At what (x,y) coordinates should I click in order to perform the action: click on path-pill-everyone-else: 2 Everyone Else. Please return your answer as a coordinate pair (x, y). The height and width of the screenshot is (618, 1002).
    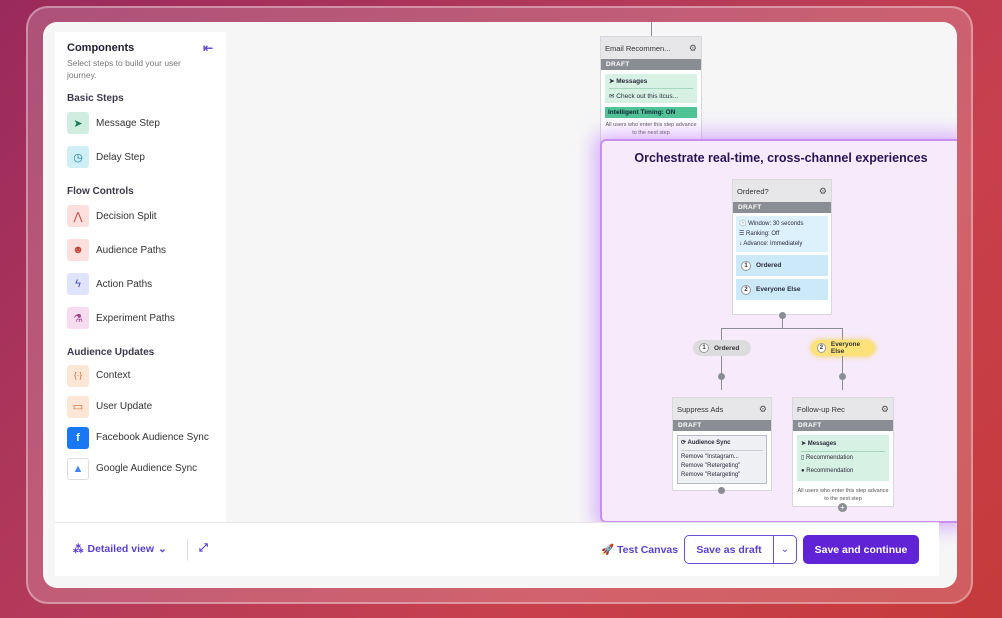
    Looking at the image, I should click on (843, 348).